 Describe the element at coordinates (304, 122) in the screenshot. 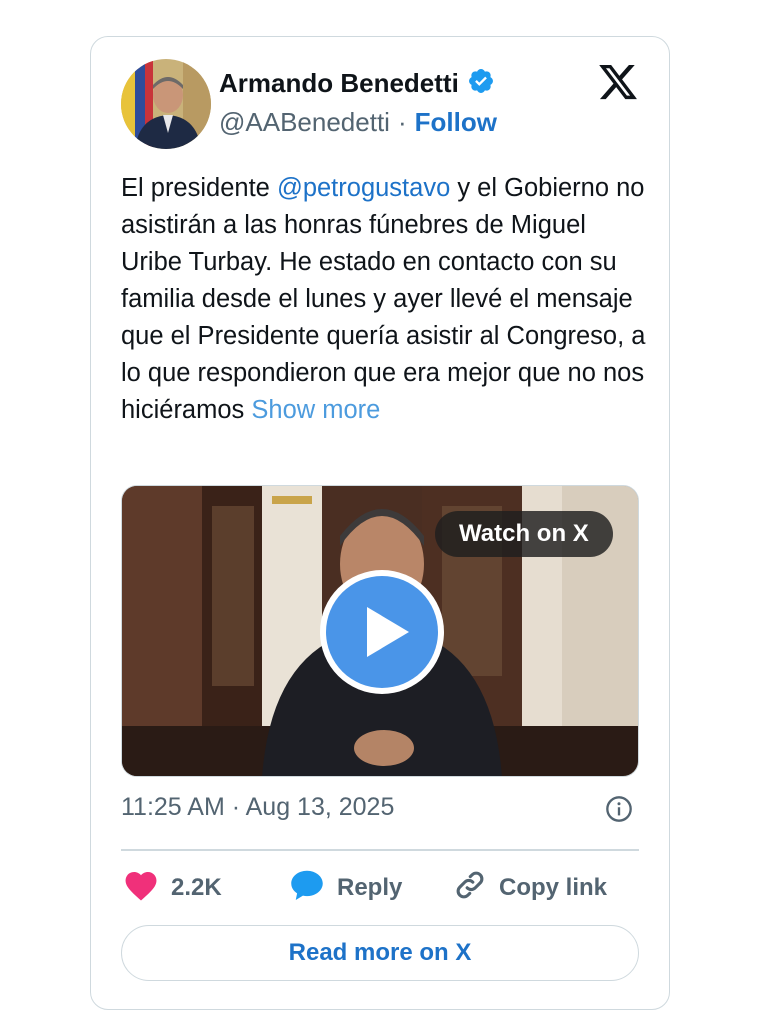

I see `author-handle: @AABenedetti` at that location.